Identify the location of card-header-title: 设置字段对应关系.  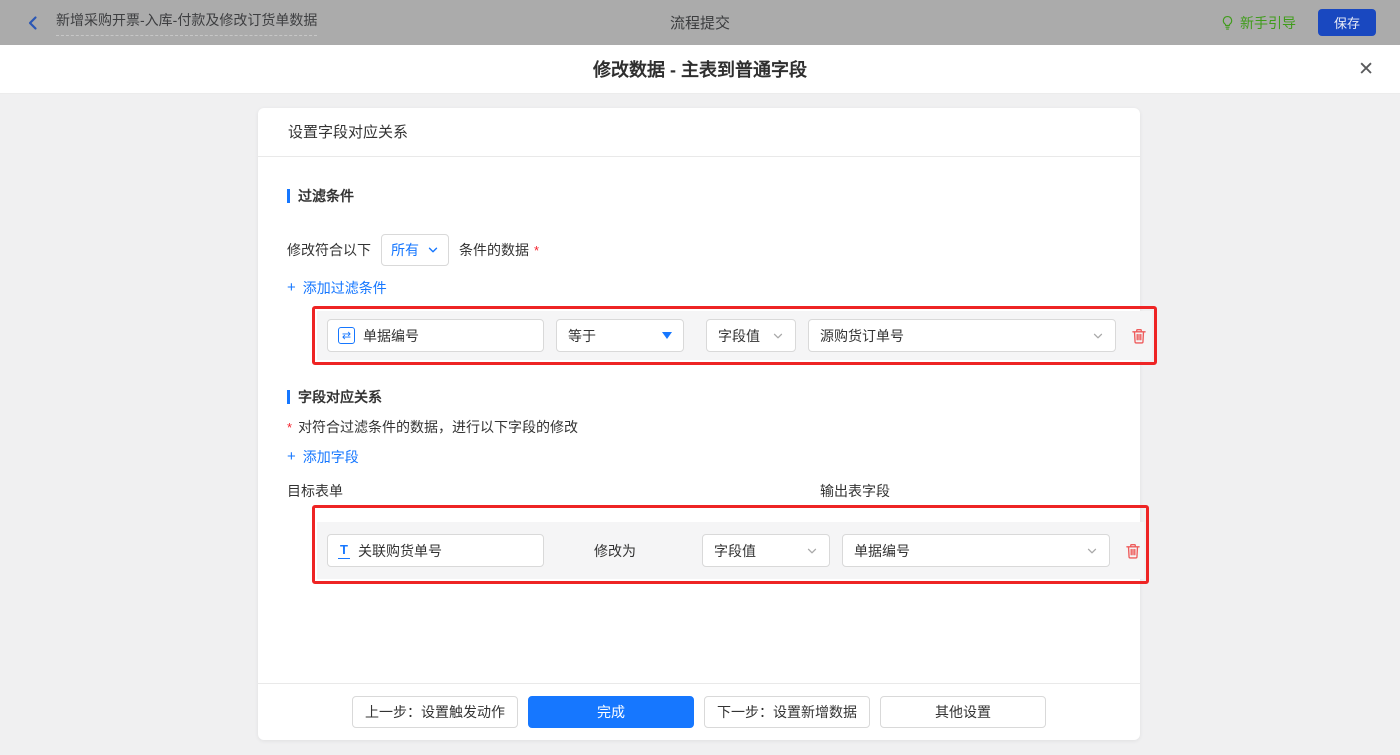
(699, 132).